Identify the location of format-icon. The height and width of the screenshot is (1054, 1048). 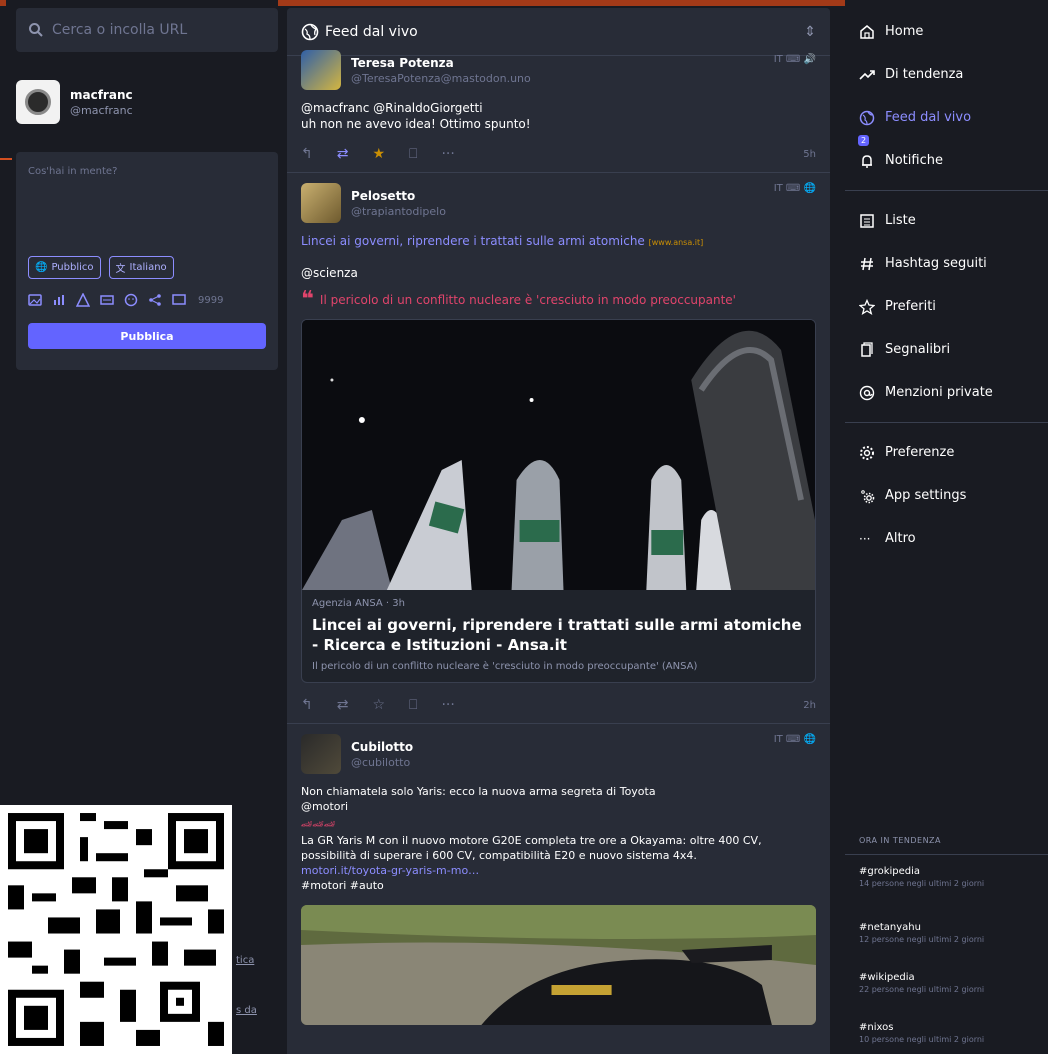
(107, 300).